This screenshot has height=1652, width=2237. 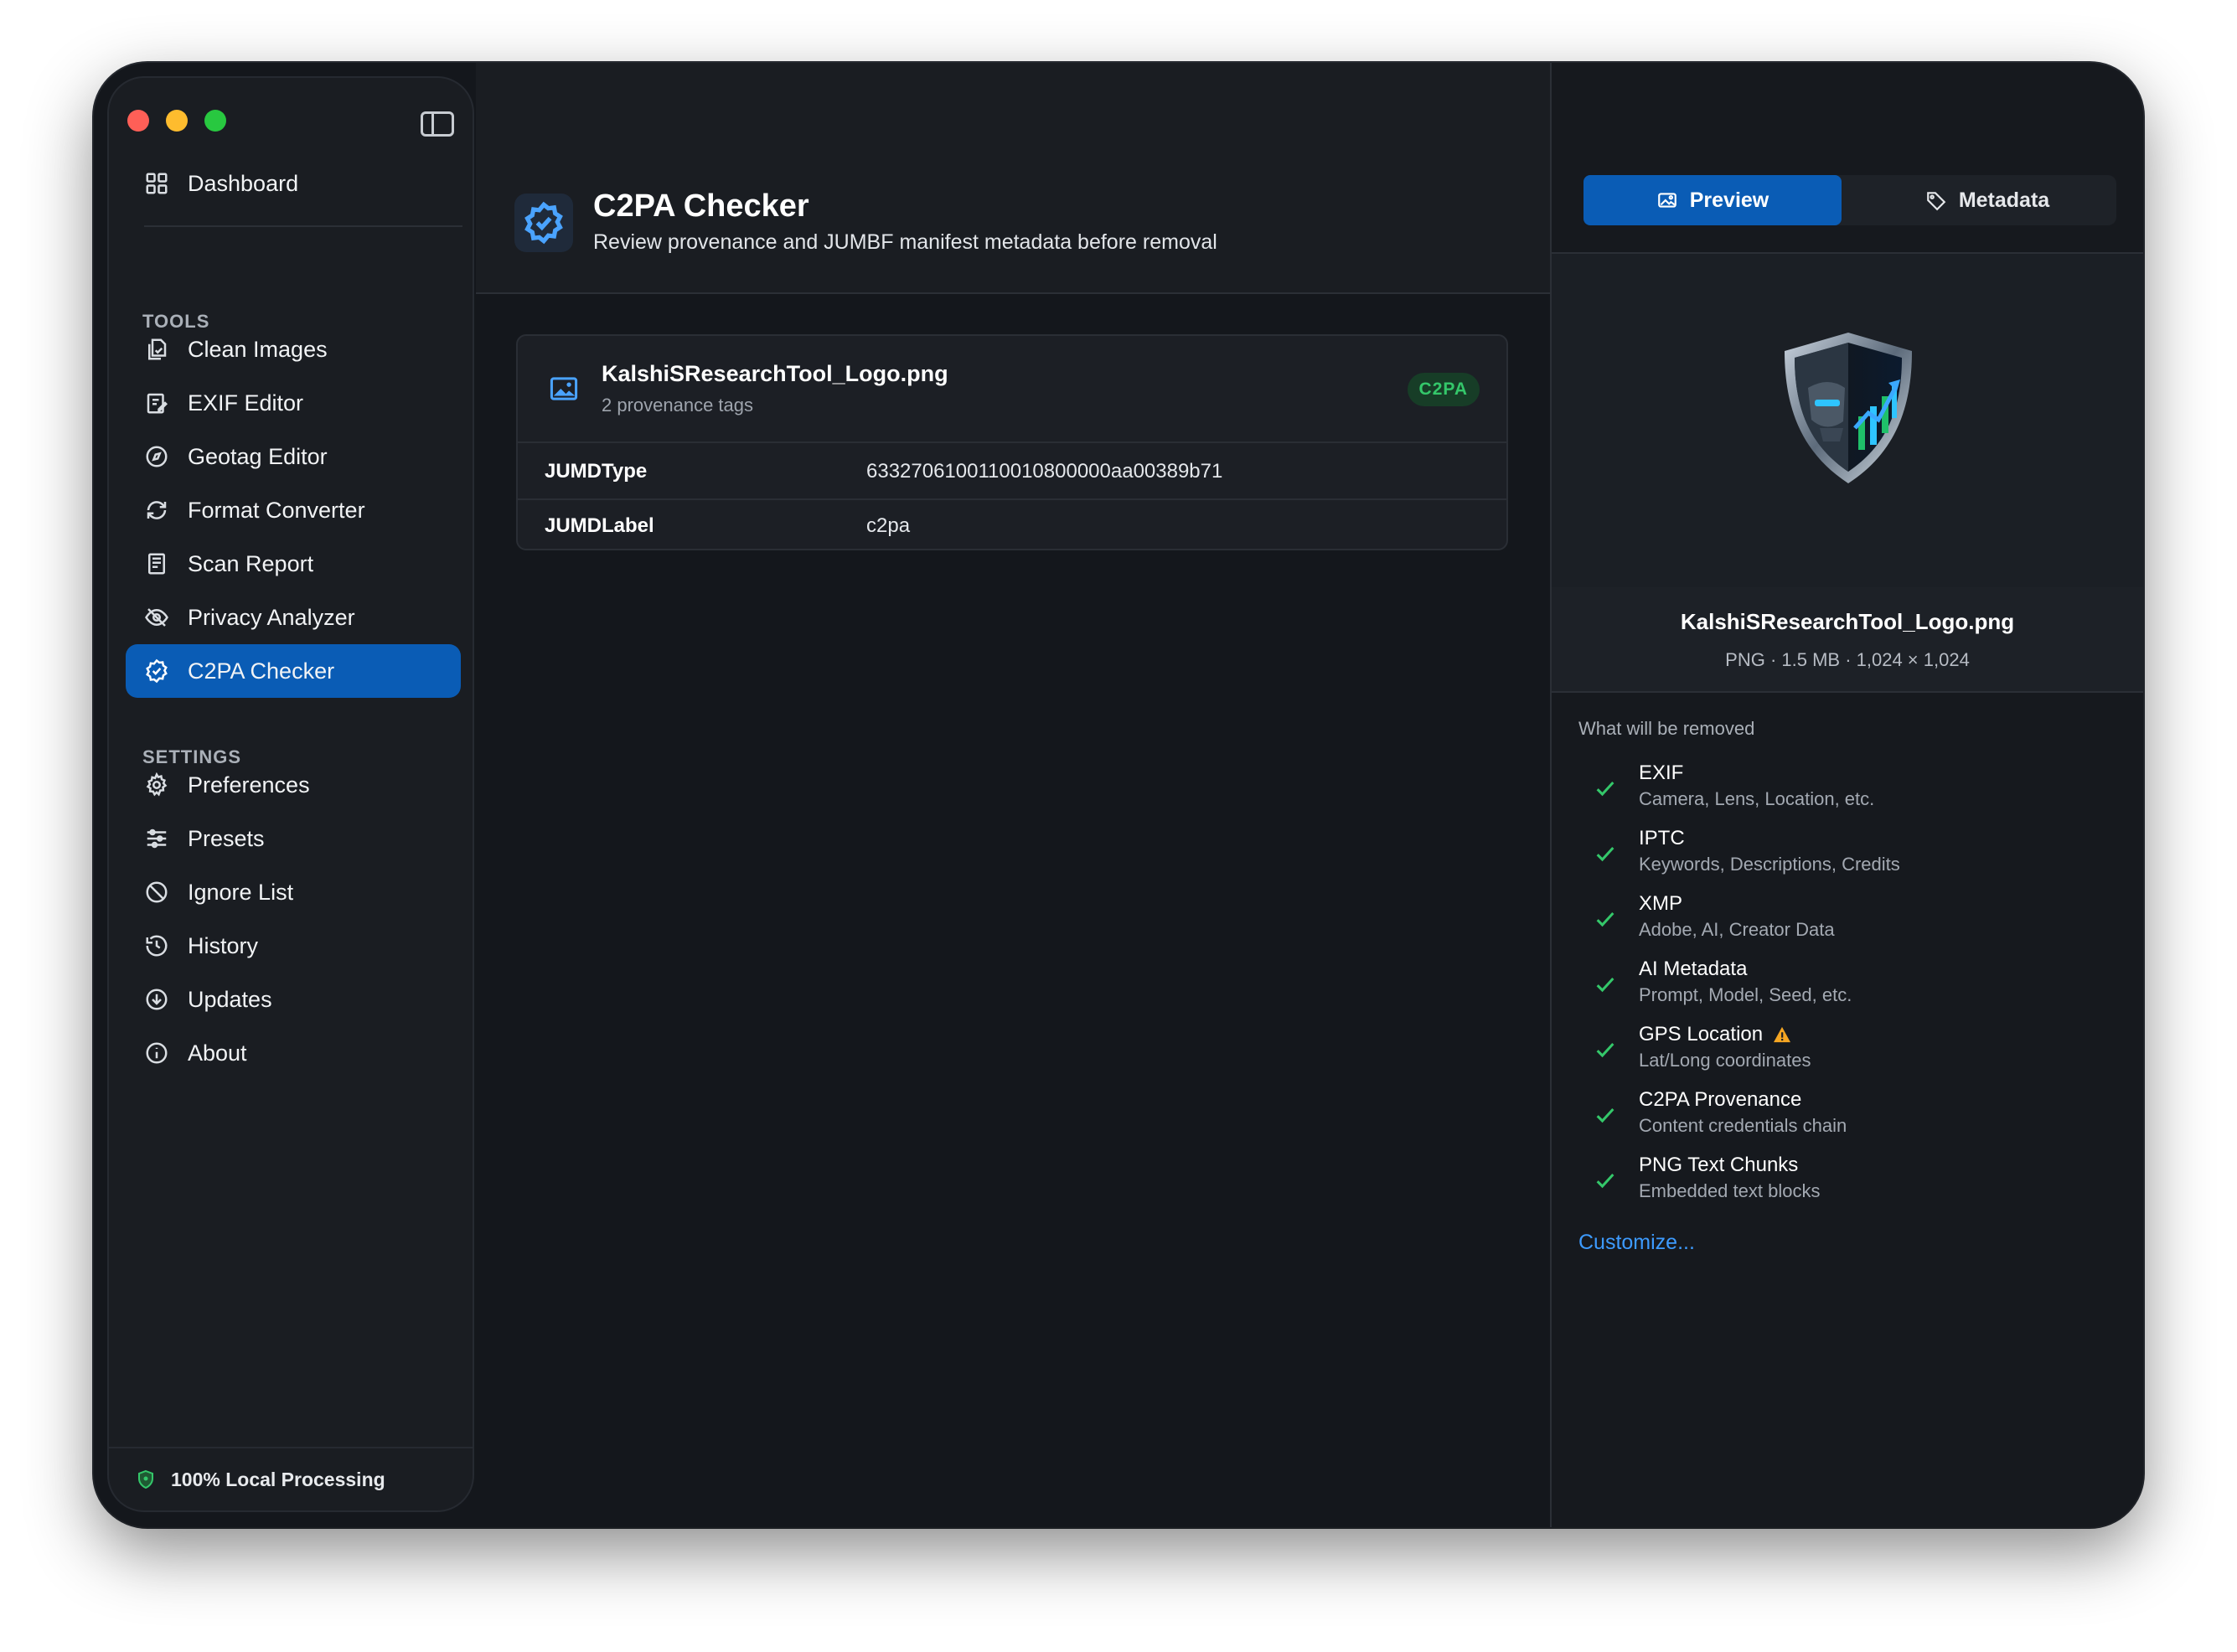 I want to click on removal-item-title-text: XMP, so click(x=1661, y=904).